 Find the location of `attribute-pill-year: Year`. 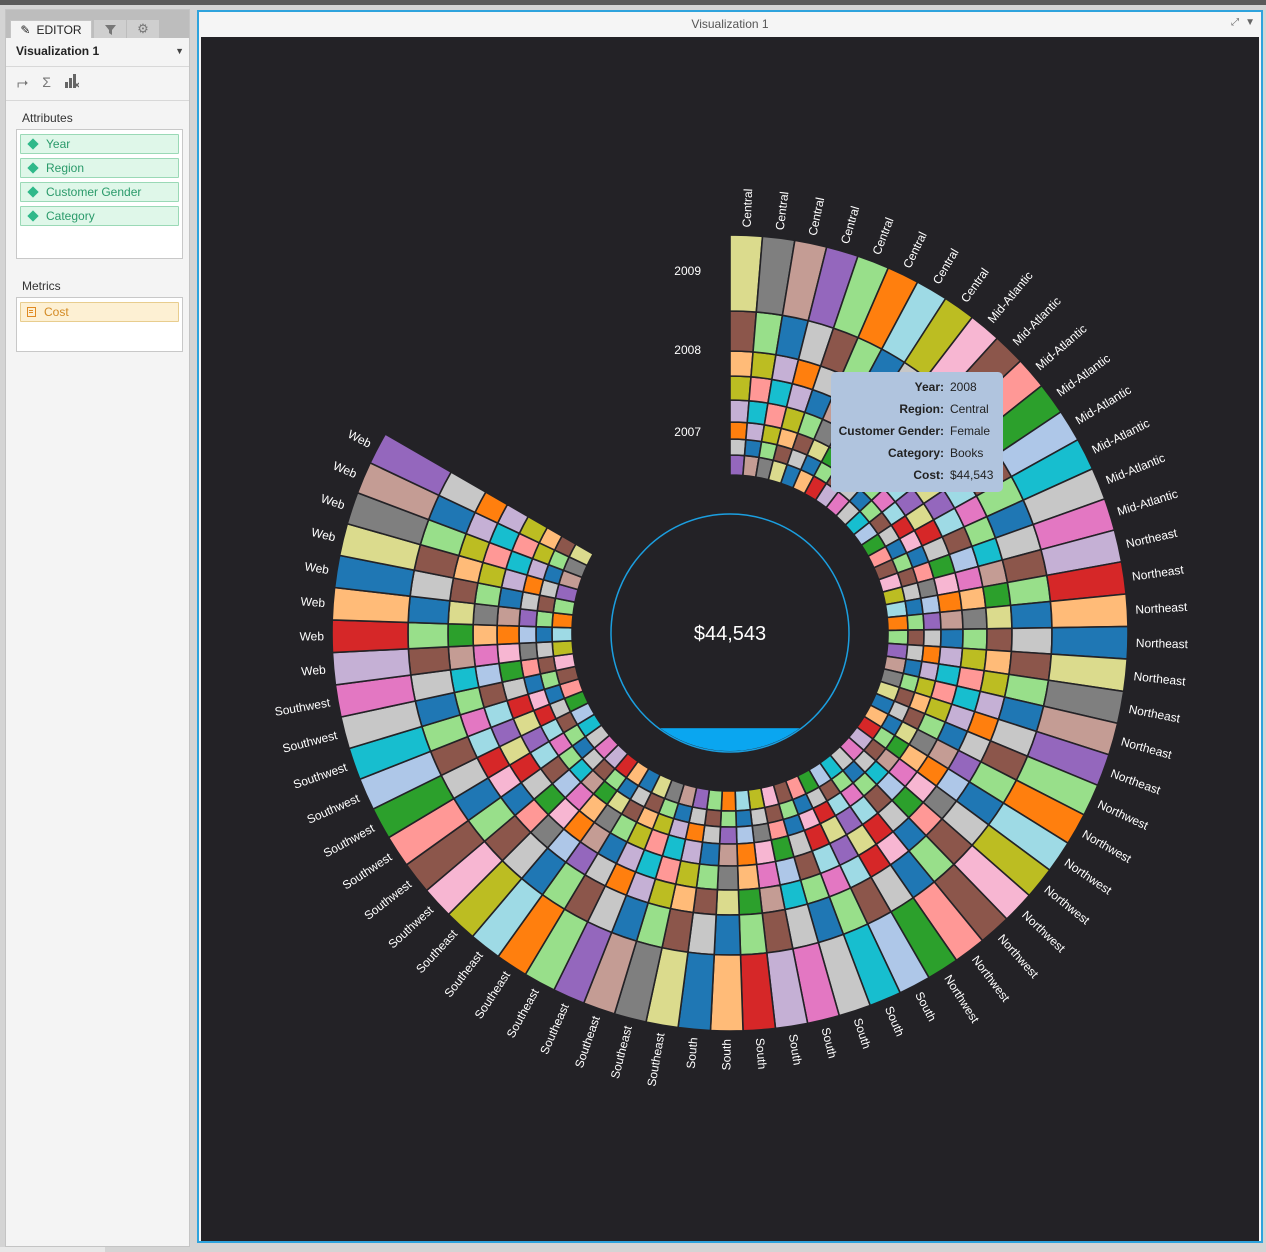

attribute-pill-year: Year is located at coordinates (99, 144).